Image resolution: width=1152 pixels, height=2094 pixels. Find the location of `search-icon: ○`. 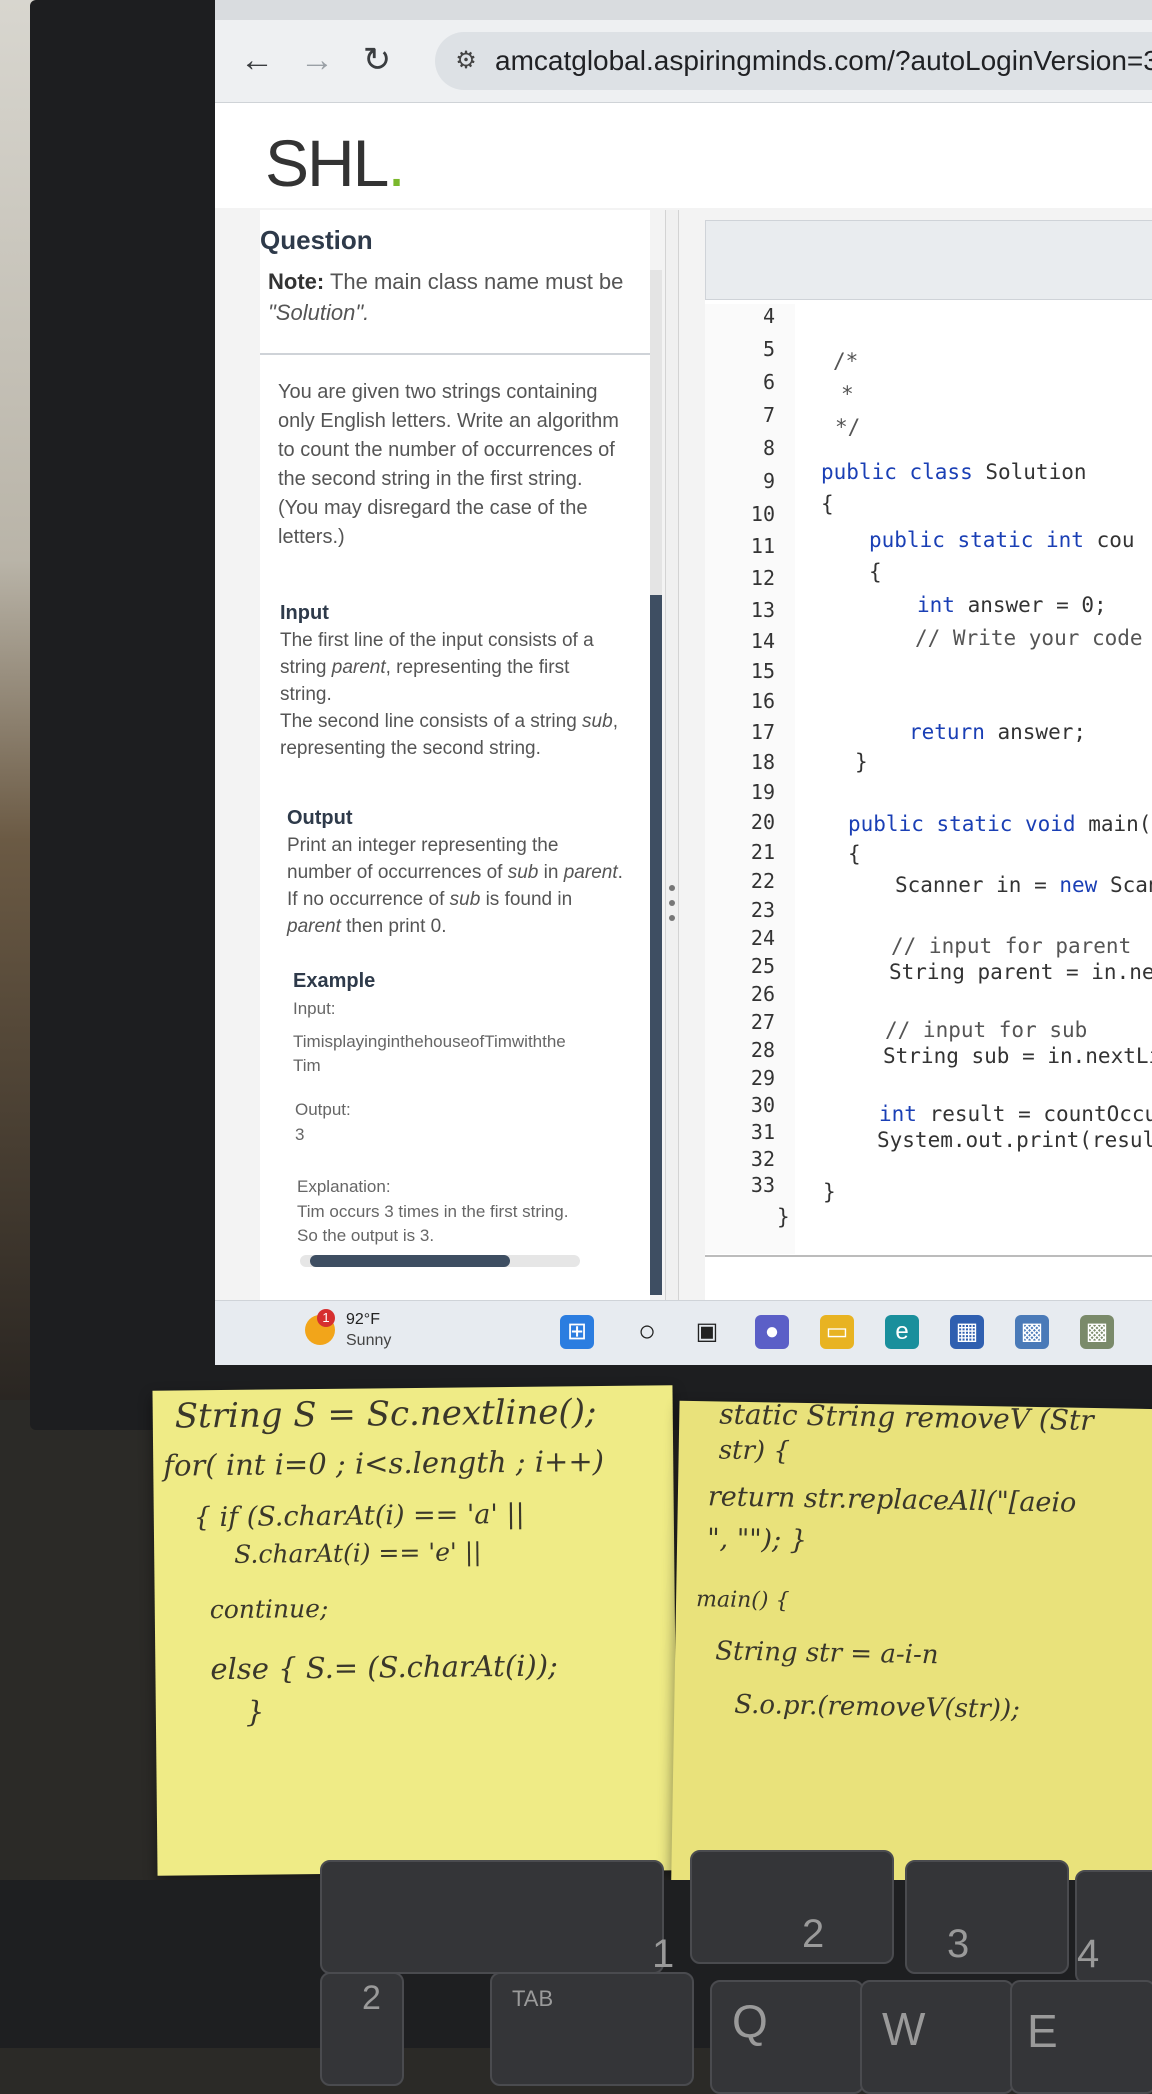

search-icon: ○ is located at coordinates (647, 1332).